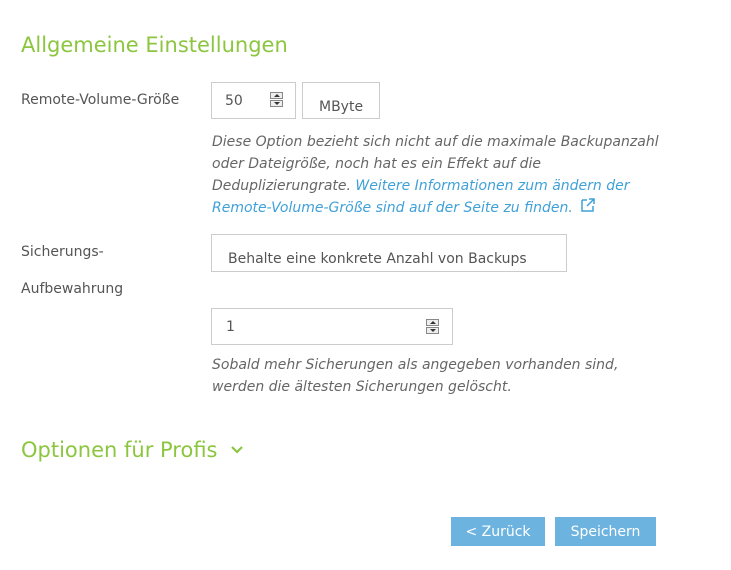 This screenshot has width=731, height=570. I want to click on chevron-down-icon, so click(237, 450).